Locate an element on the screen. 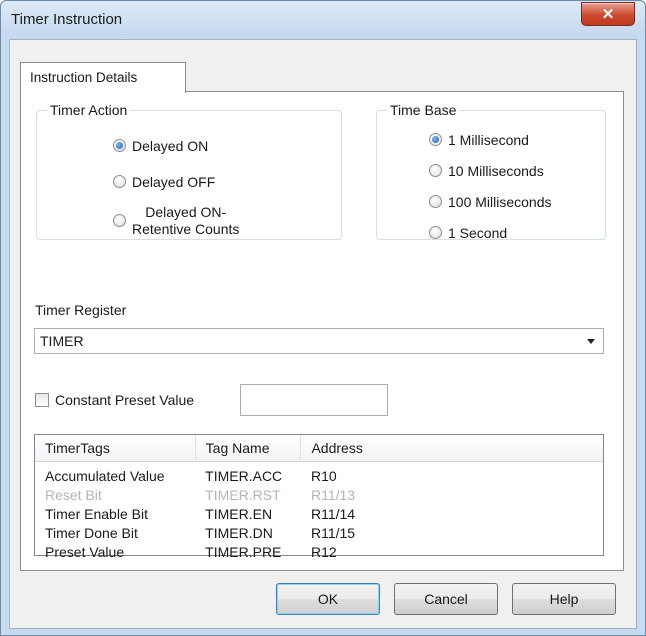 Image resolution: width=646 pixels, height=636 pixels. dropdown-arrow-icon is located at coordinates (591, 341).